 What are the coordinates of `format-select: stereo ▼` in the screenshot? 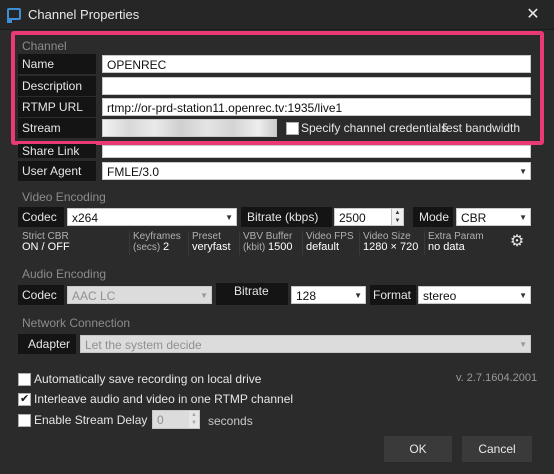 It's located at (474, 295).